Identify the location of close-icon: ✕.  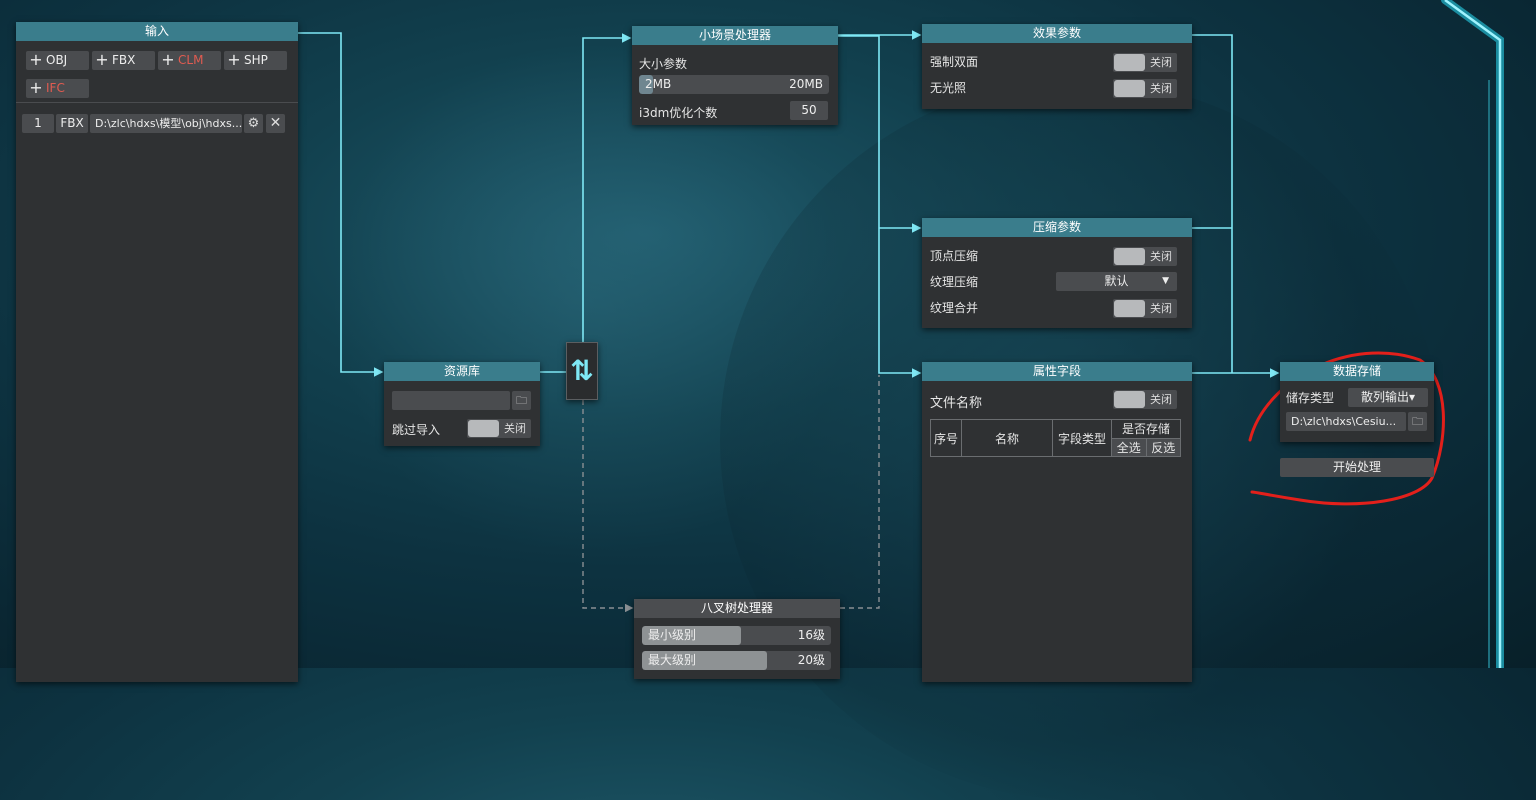
(275, 123).